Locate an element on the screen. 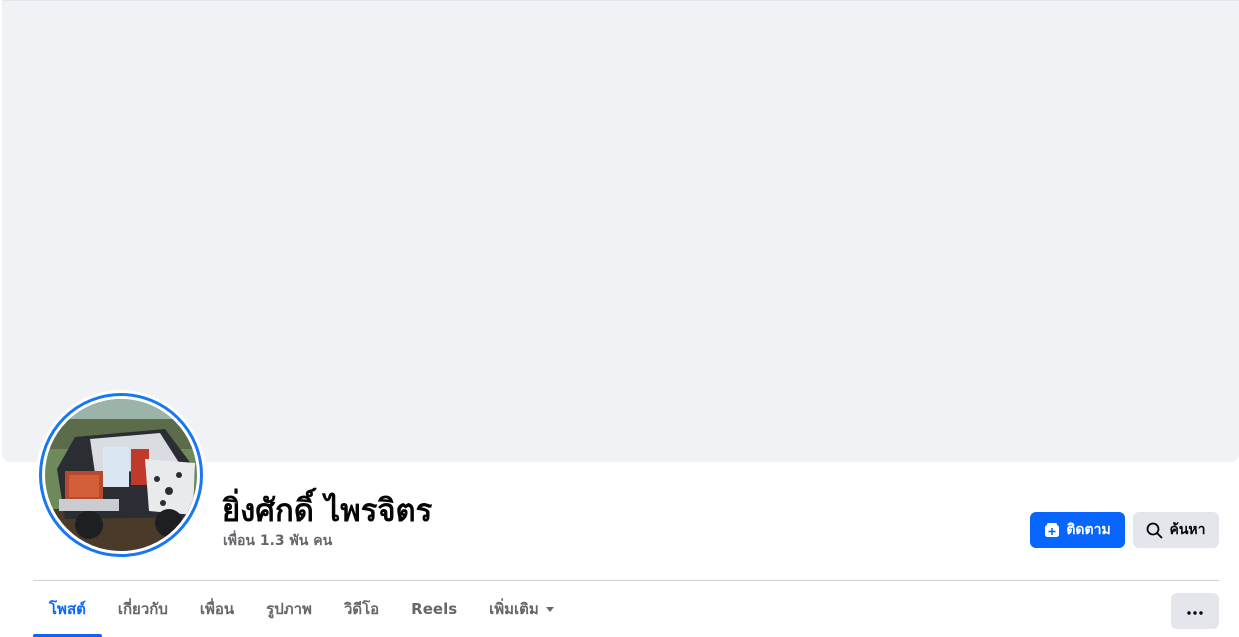 This screenshot has height=637, width=1239. tab-photos: รูปภาพ is located at coordinates (289, 609).